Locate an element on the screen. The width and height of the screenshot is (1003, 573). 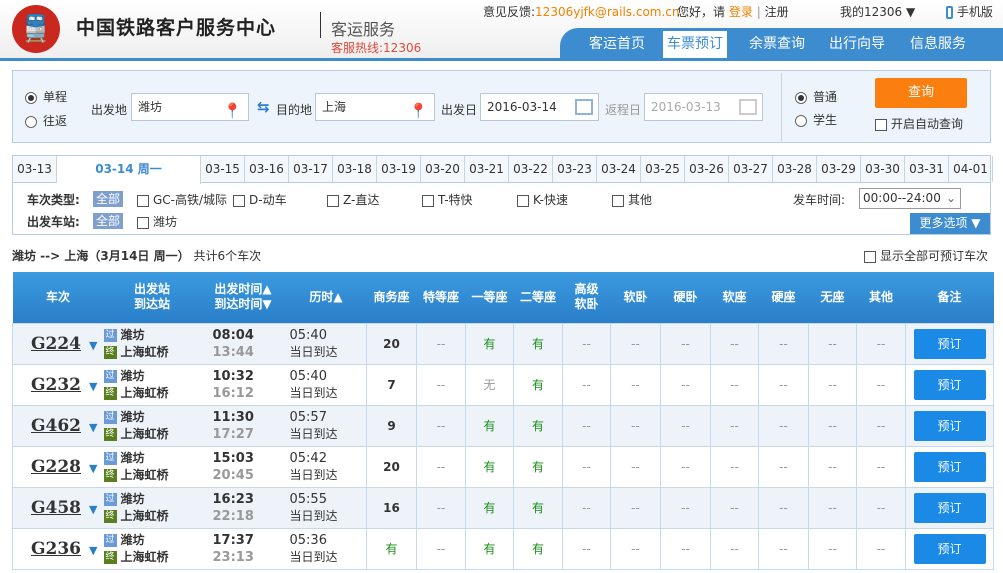
nav-remaining: 余票查询 is located at coordinates (777, 44).